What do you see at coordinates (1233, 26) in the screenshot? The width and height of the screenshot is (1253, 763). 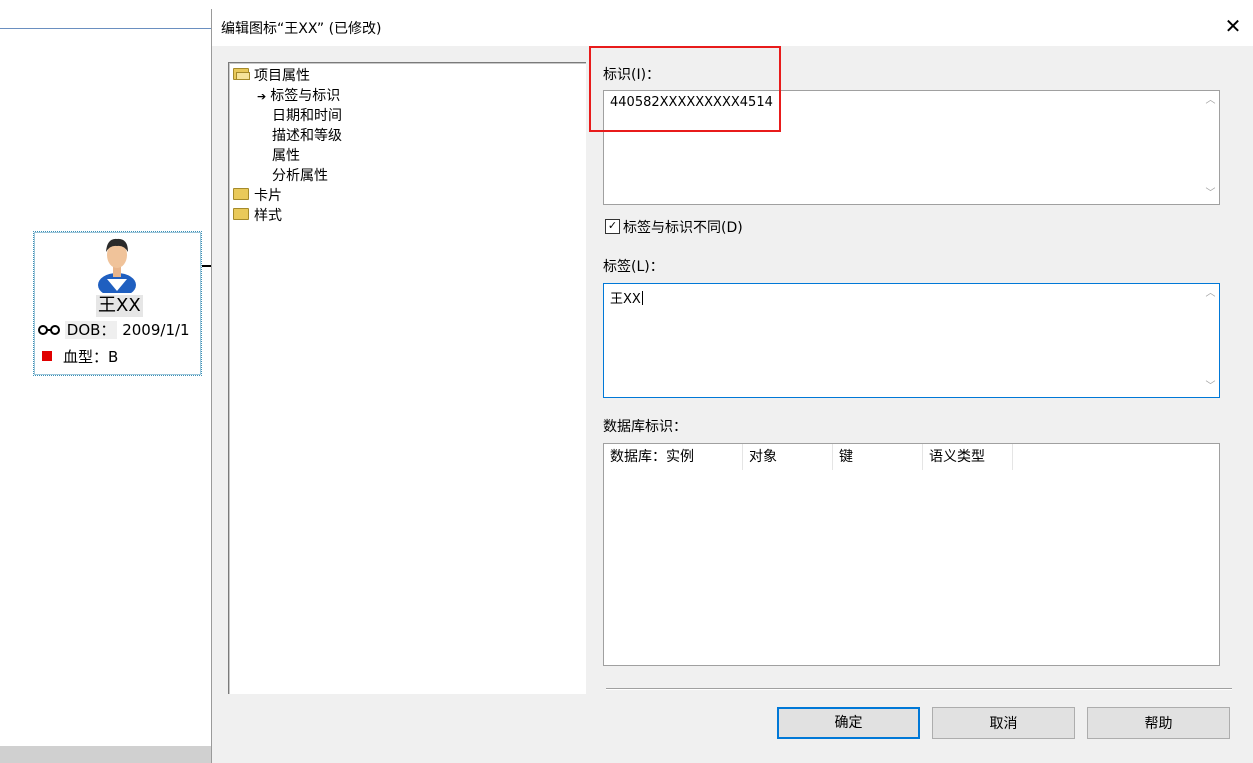 I see `close-icon: ✕` at bounding box center [1233, 26].